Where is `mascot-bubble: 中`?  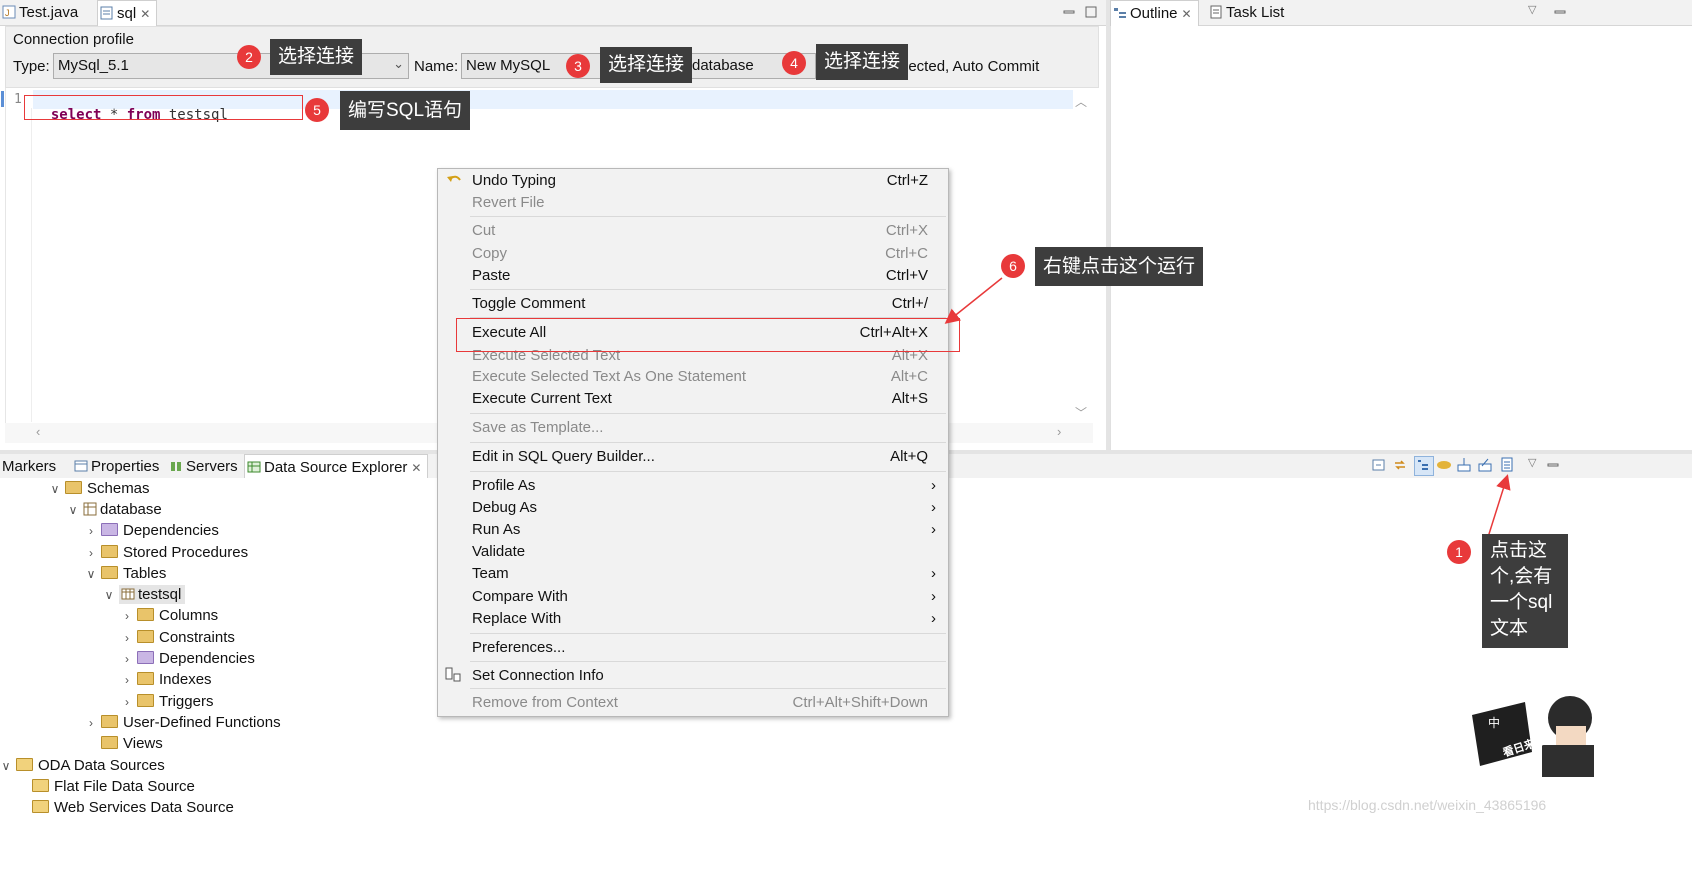 mascot-bubble: 中 is located at coordinates (1494, 723).